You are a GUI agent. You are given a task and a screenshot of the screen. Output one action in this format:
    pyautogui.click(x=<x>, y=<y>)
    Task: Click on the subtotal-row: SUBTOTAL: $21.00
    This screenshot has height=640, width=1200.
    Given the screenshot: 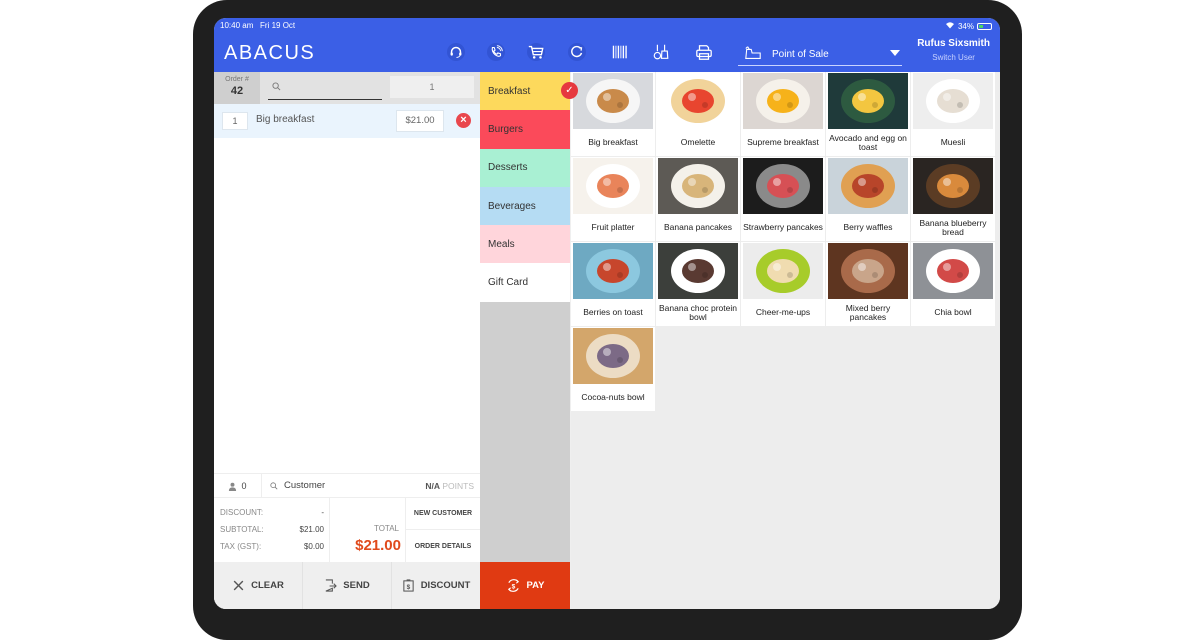 What is the action you would take?
    pyautogui.click(x=272, y=529)
    